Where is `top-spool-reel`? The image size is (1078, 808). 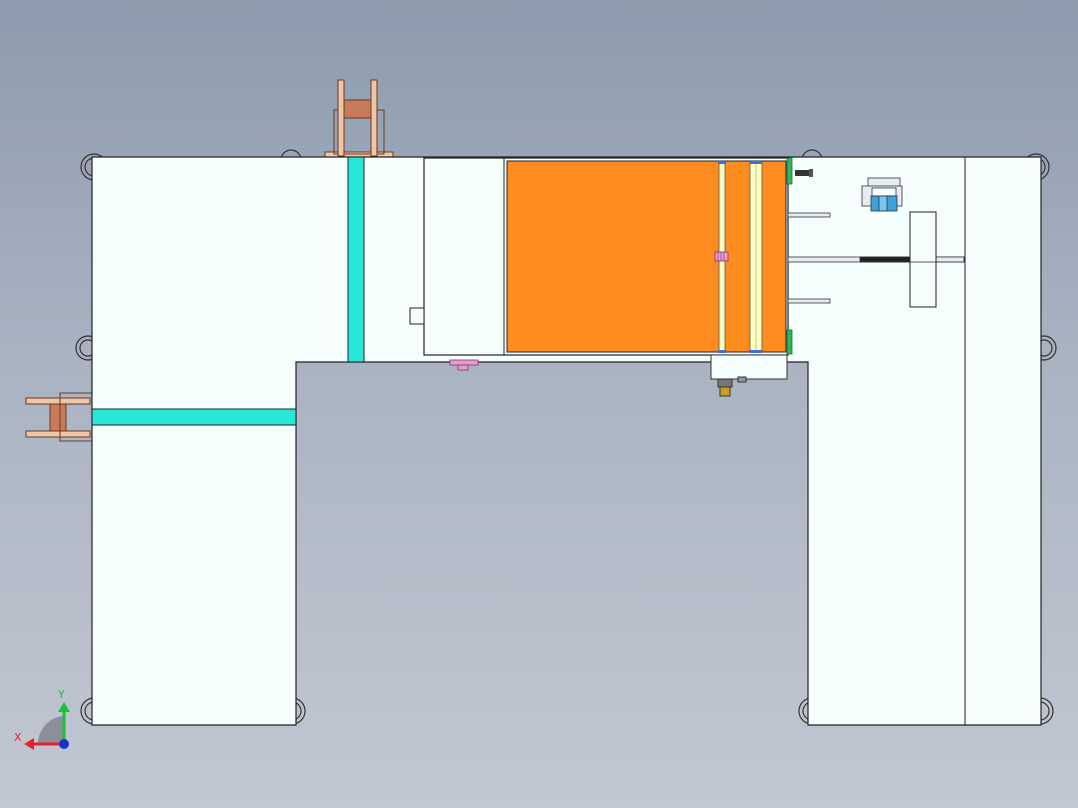 top-spool-reel is located at coordinates (359, 119).